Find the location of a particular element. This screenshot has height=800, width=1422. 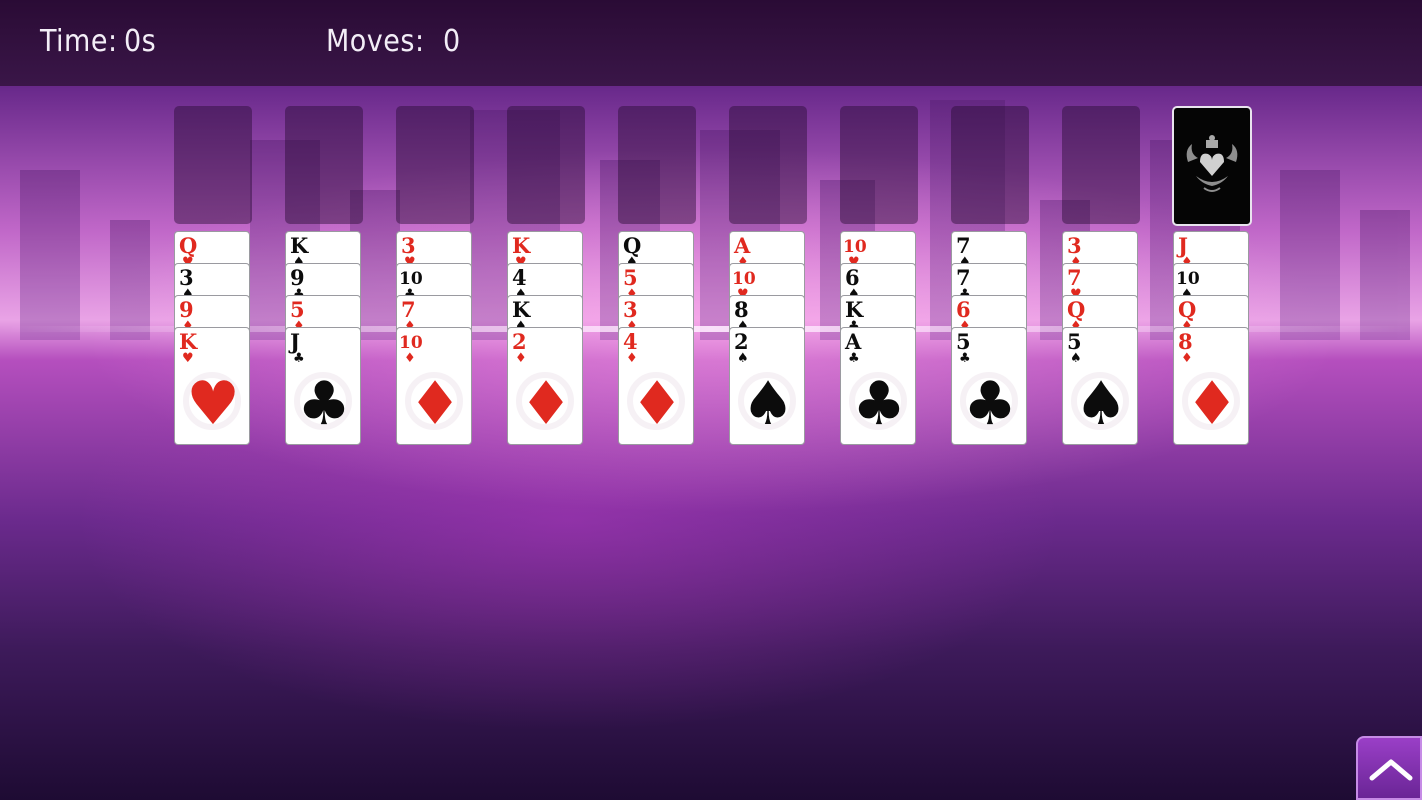

chevron-up-icon is located at coordinates (1391, 770).